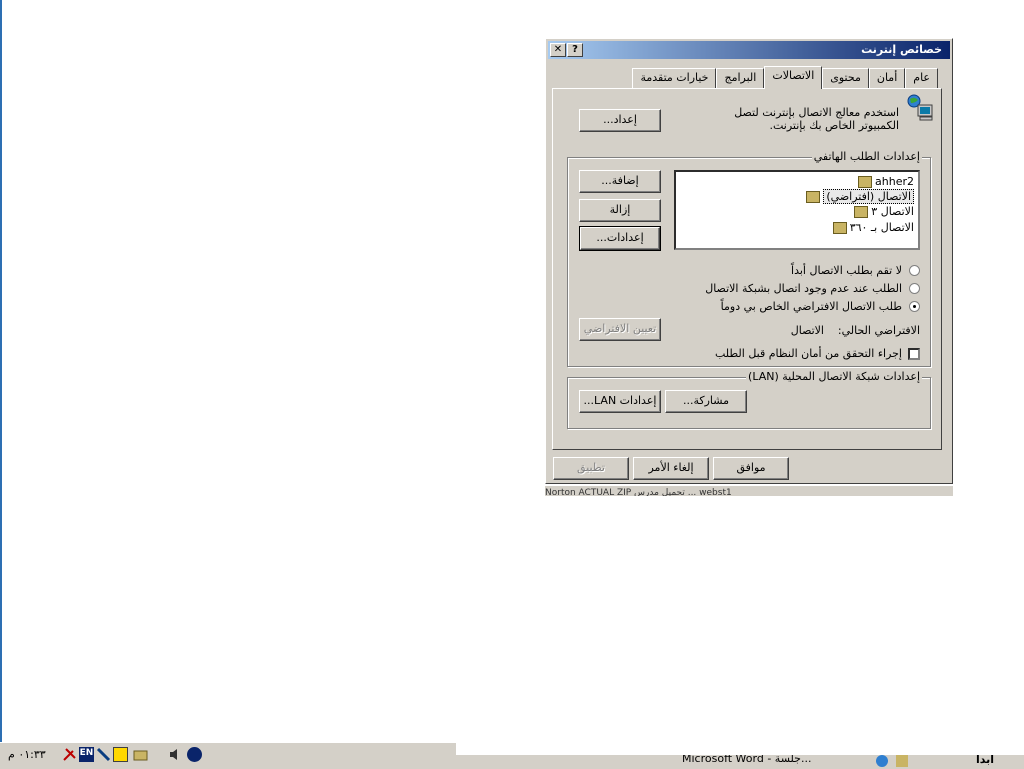 This screenshot has width=1024, height=769. What do you see at coordinates (834, 376) in the screenshot?
I see `lan-group-label: إعدادات شبكة الاتصال المحلية (LAN)` at bounding box center [834, 376].